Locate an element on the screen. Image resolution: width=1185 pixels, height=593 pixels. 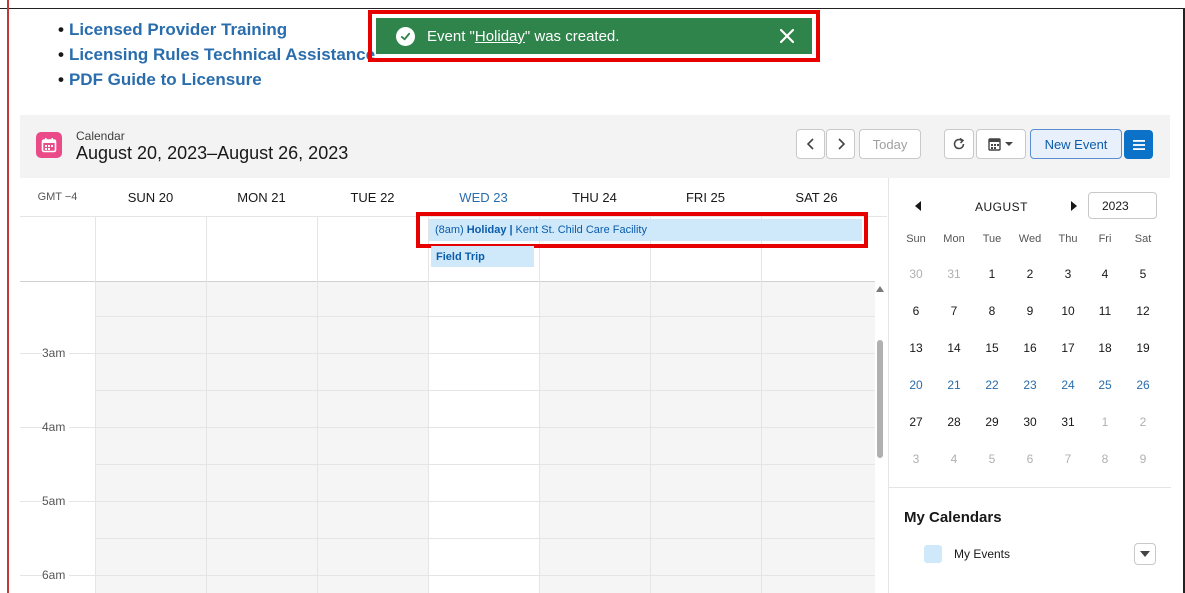
side-divider is located at coordinates (1030, 487).